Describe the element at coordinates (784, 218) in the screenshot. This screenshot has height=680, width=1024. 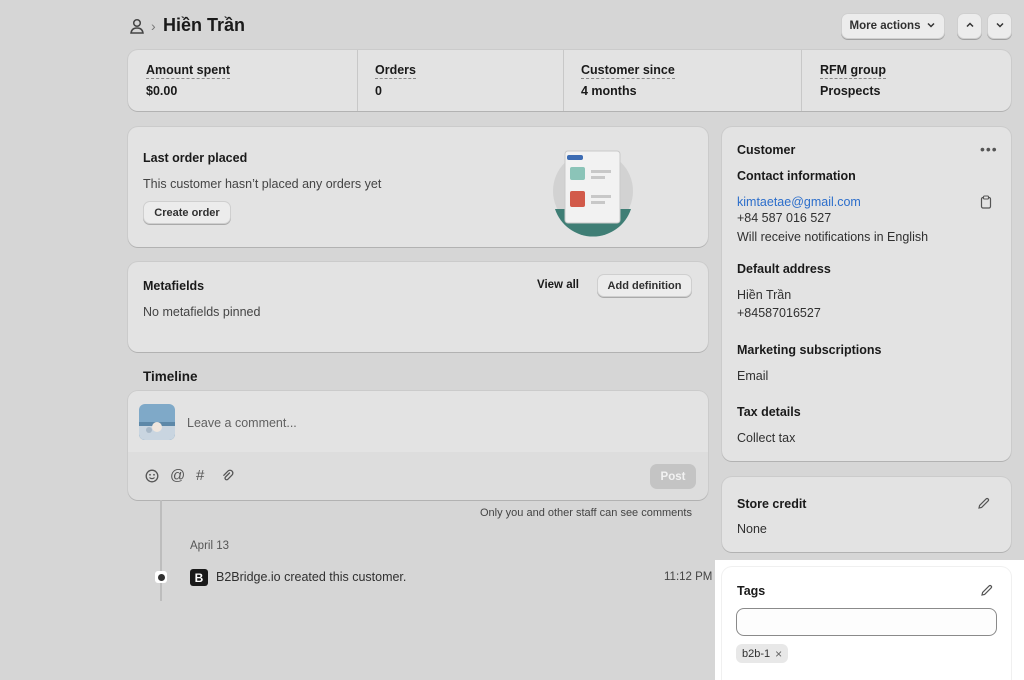
I see `customer-phone: +84 587 016 527` at that location.